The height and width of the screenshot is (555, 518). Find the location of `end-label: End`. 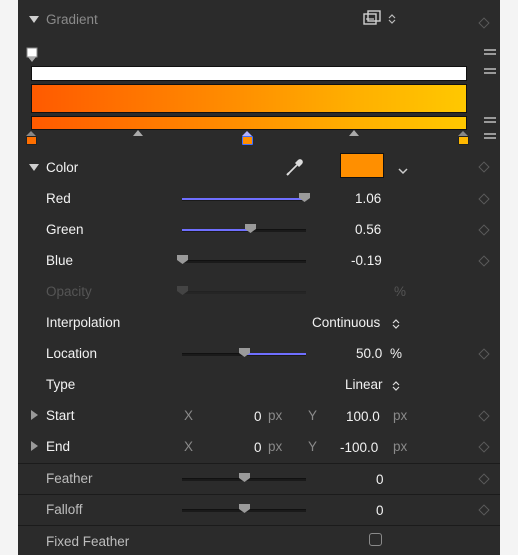

end-label: End is located at coordinates (58, 446).